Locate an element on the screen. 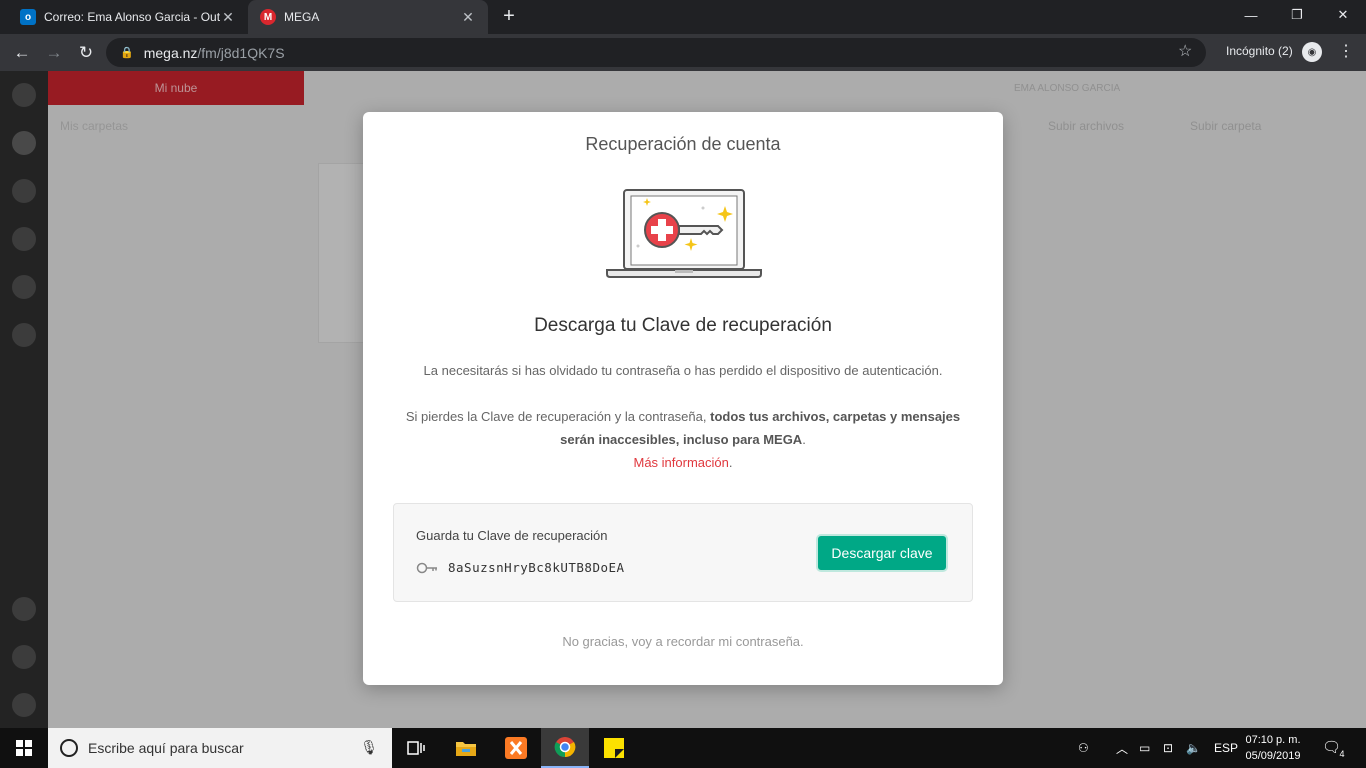  dialog-title: Recuperación de cuenta is located at coordinates (683, 144).